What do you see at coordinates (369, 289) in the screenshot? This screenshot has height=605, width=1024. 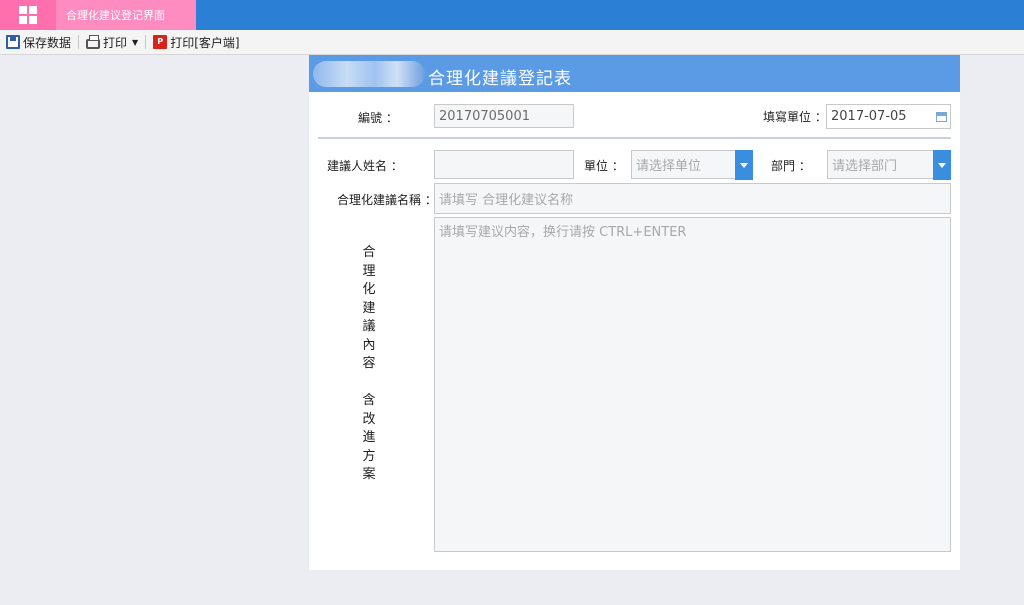 I see `content-label-char: 化` at bounding box center [369, 289].